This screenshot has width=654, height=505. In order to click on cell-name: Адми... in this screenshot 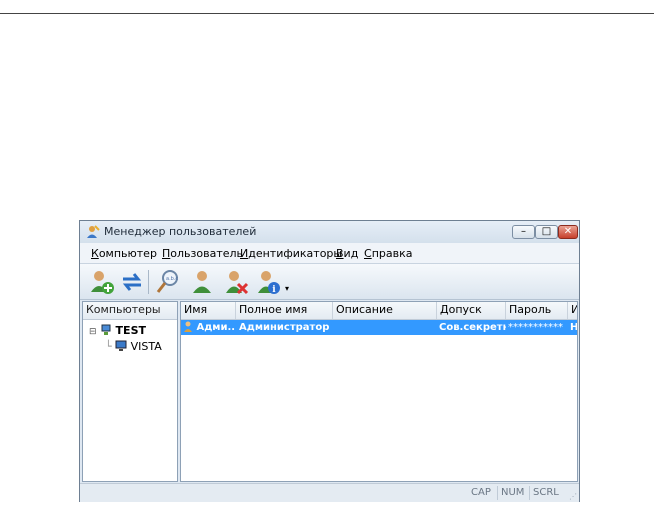, I will do `click(209, 327)`.